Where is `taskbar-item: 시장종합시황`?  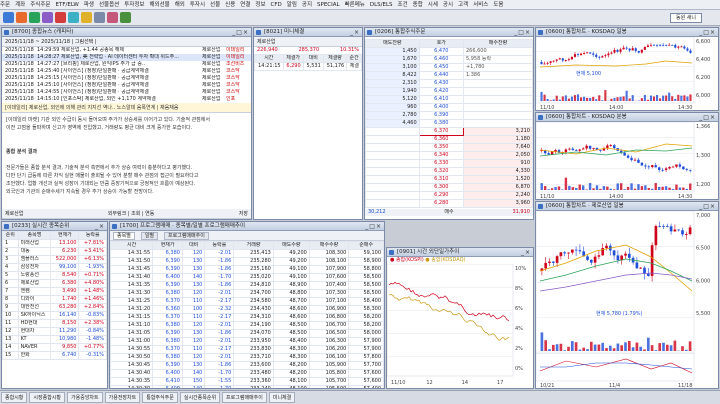 taskbar-item: 시장종합시황 is located at coordinates (47, 397).